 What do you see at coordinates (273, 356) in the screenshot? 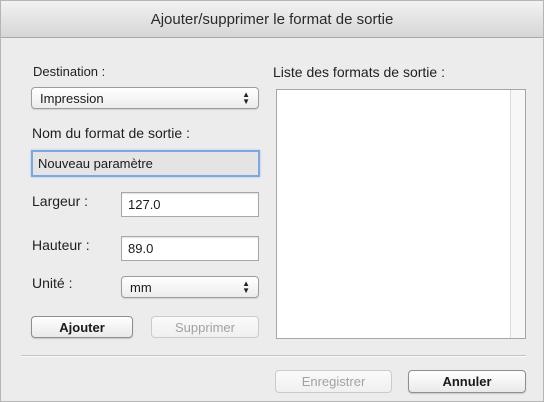
I see `separator` at bounding box center [273, 356].